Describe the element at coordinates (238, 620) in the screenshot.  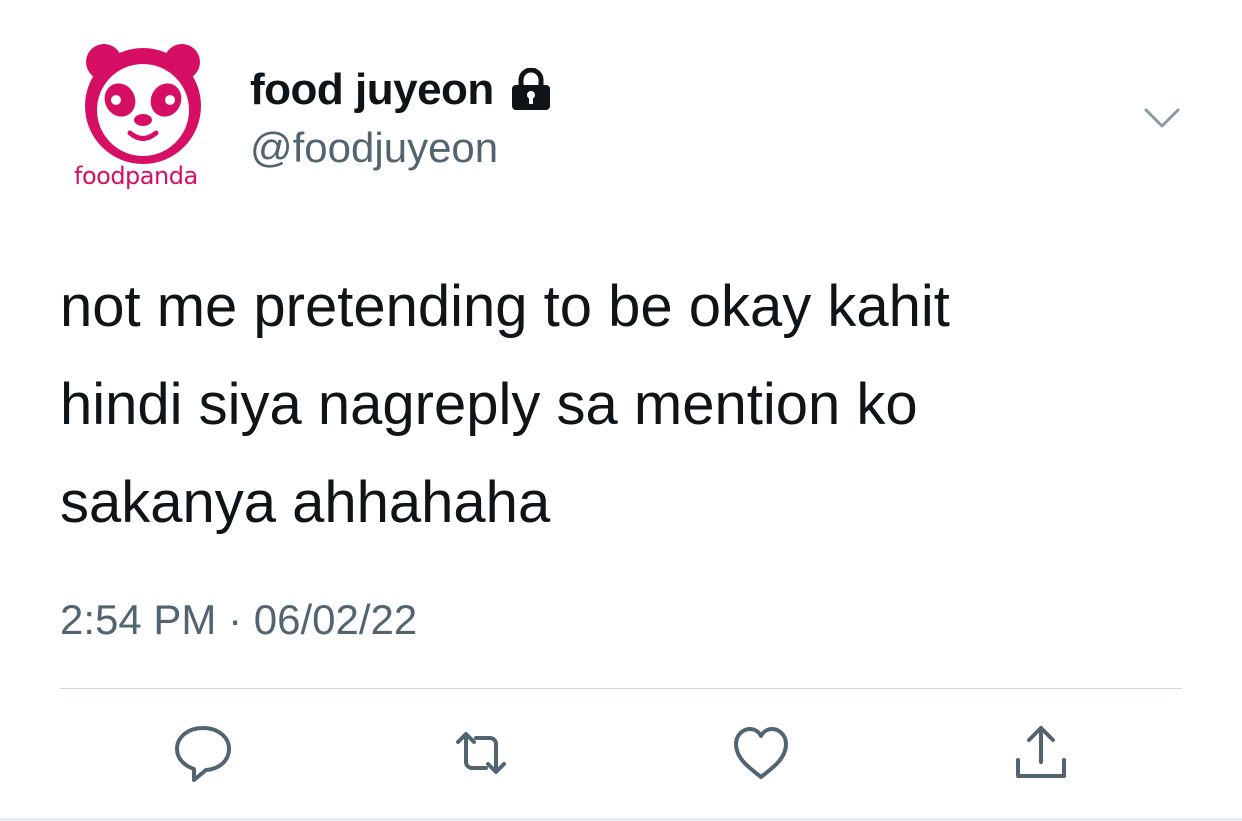
I see `tweet-timestamp: 2:54 PM · 06/02/22` at that location.